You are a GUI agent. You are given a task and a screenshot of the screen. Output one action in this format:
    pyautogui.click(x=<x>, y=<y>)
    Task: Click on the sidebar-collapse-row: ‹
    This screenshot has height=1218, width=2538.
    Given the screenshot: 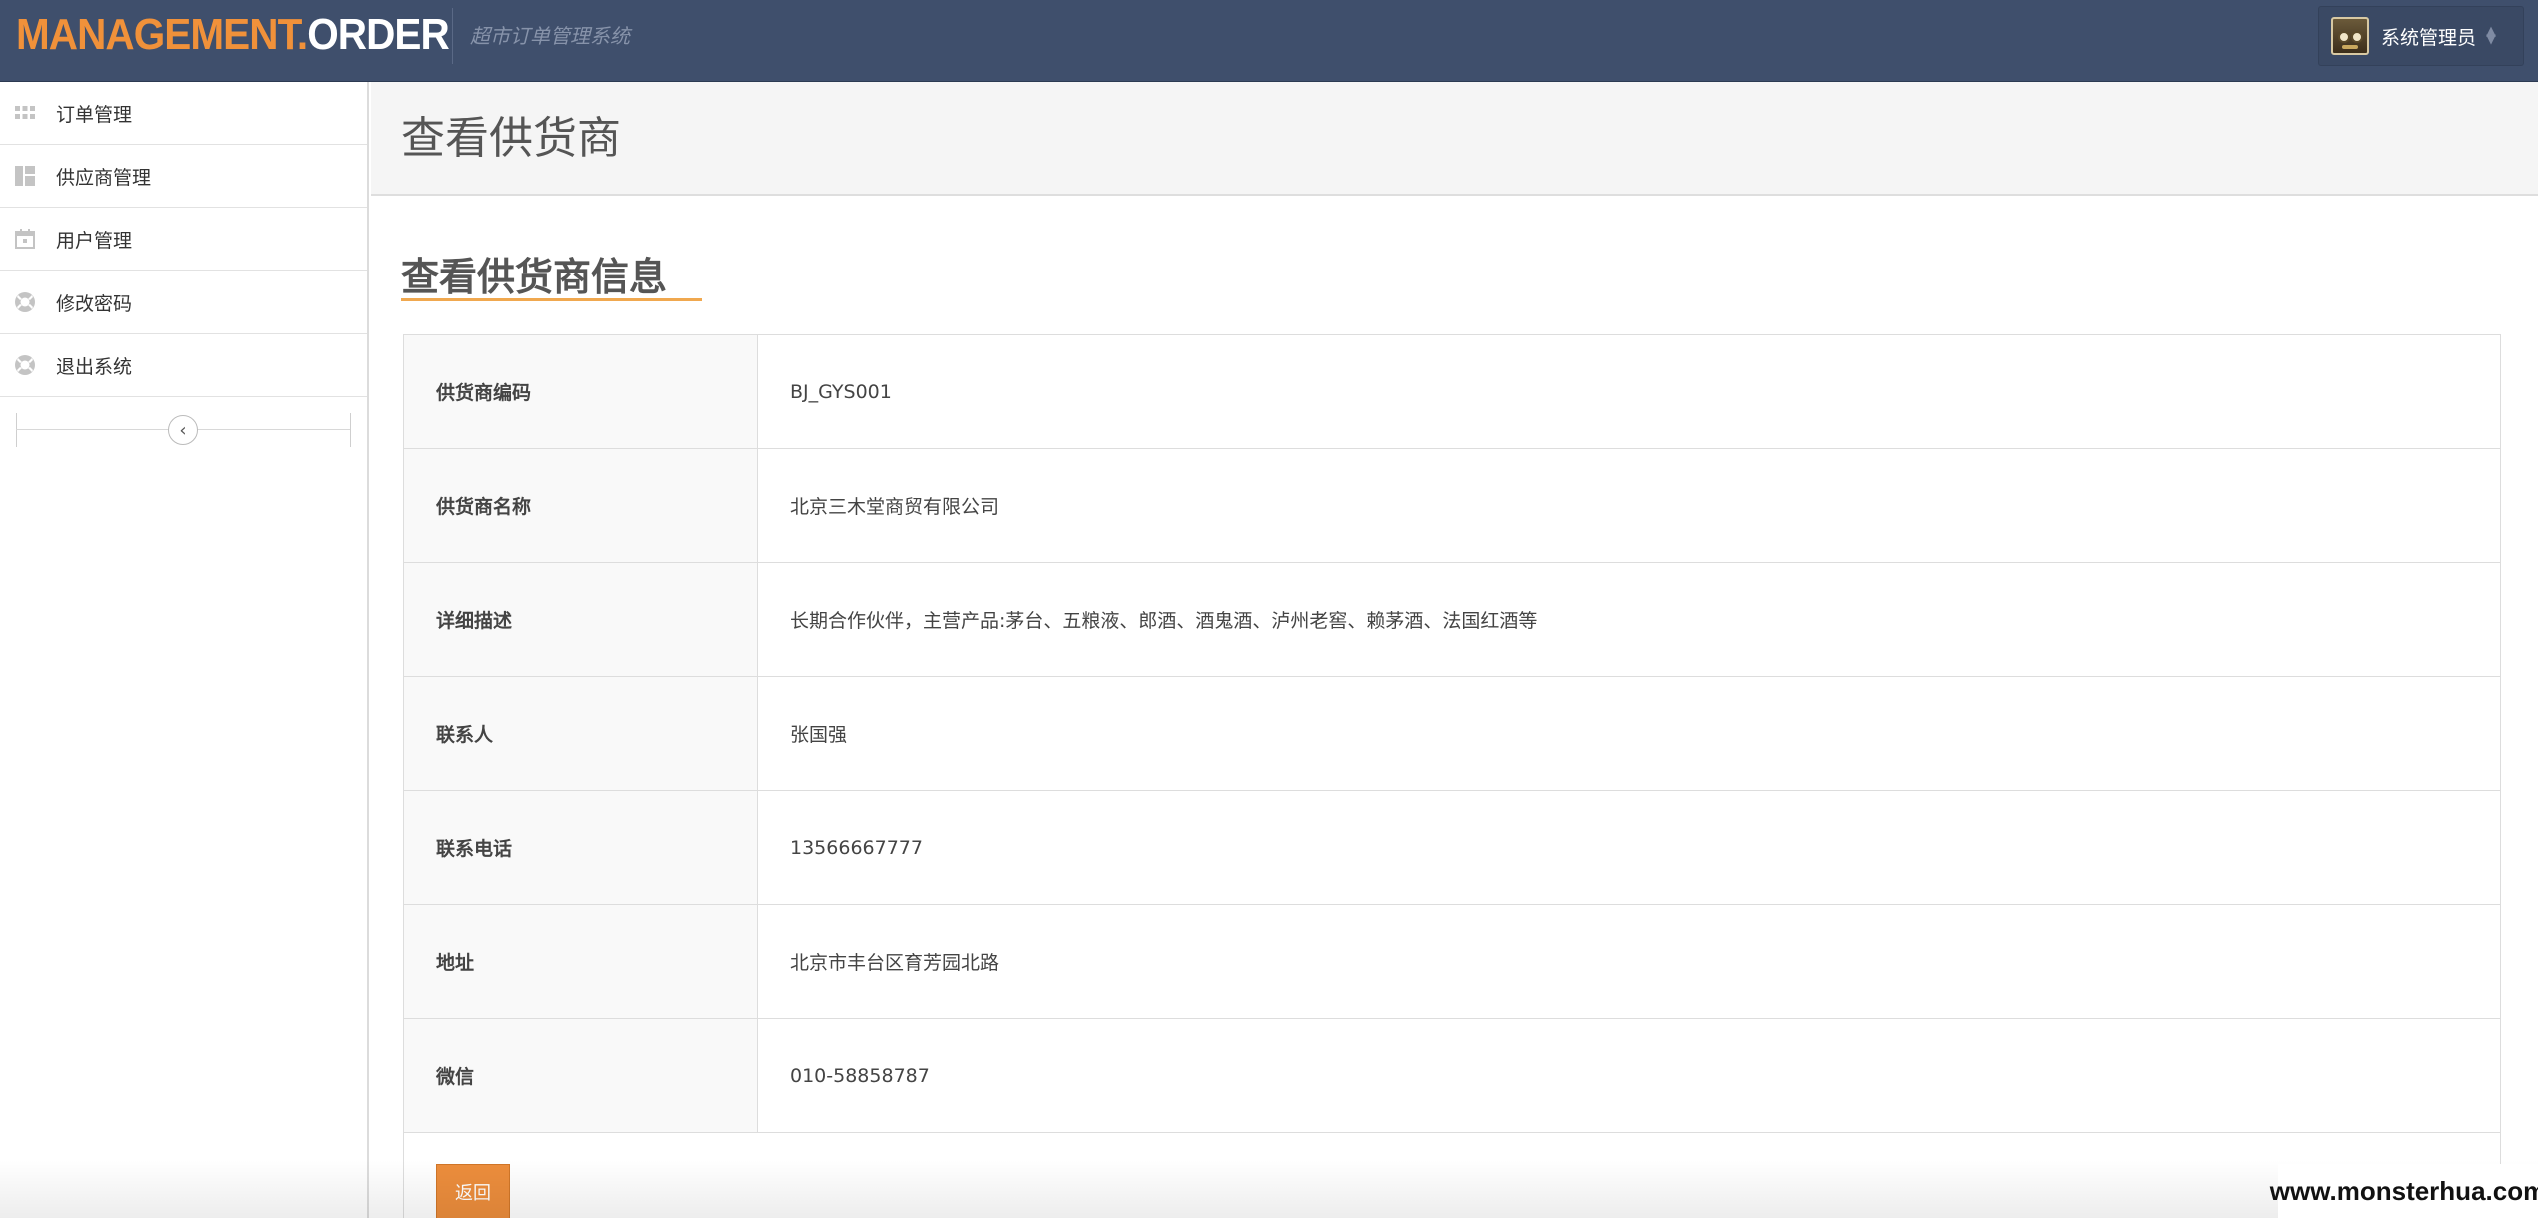 What is the action you would take?
    pyautogui.click(x=183, y=430)
    